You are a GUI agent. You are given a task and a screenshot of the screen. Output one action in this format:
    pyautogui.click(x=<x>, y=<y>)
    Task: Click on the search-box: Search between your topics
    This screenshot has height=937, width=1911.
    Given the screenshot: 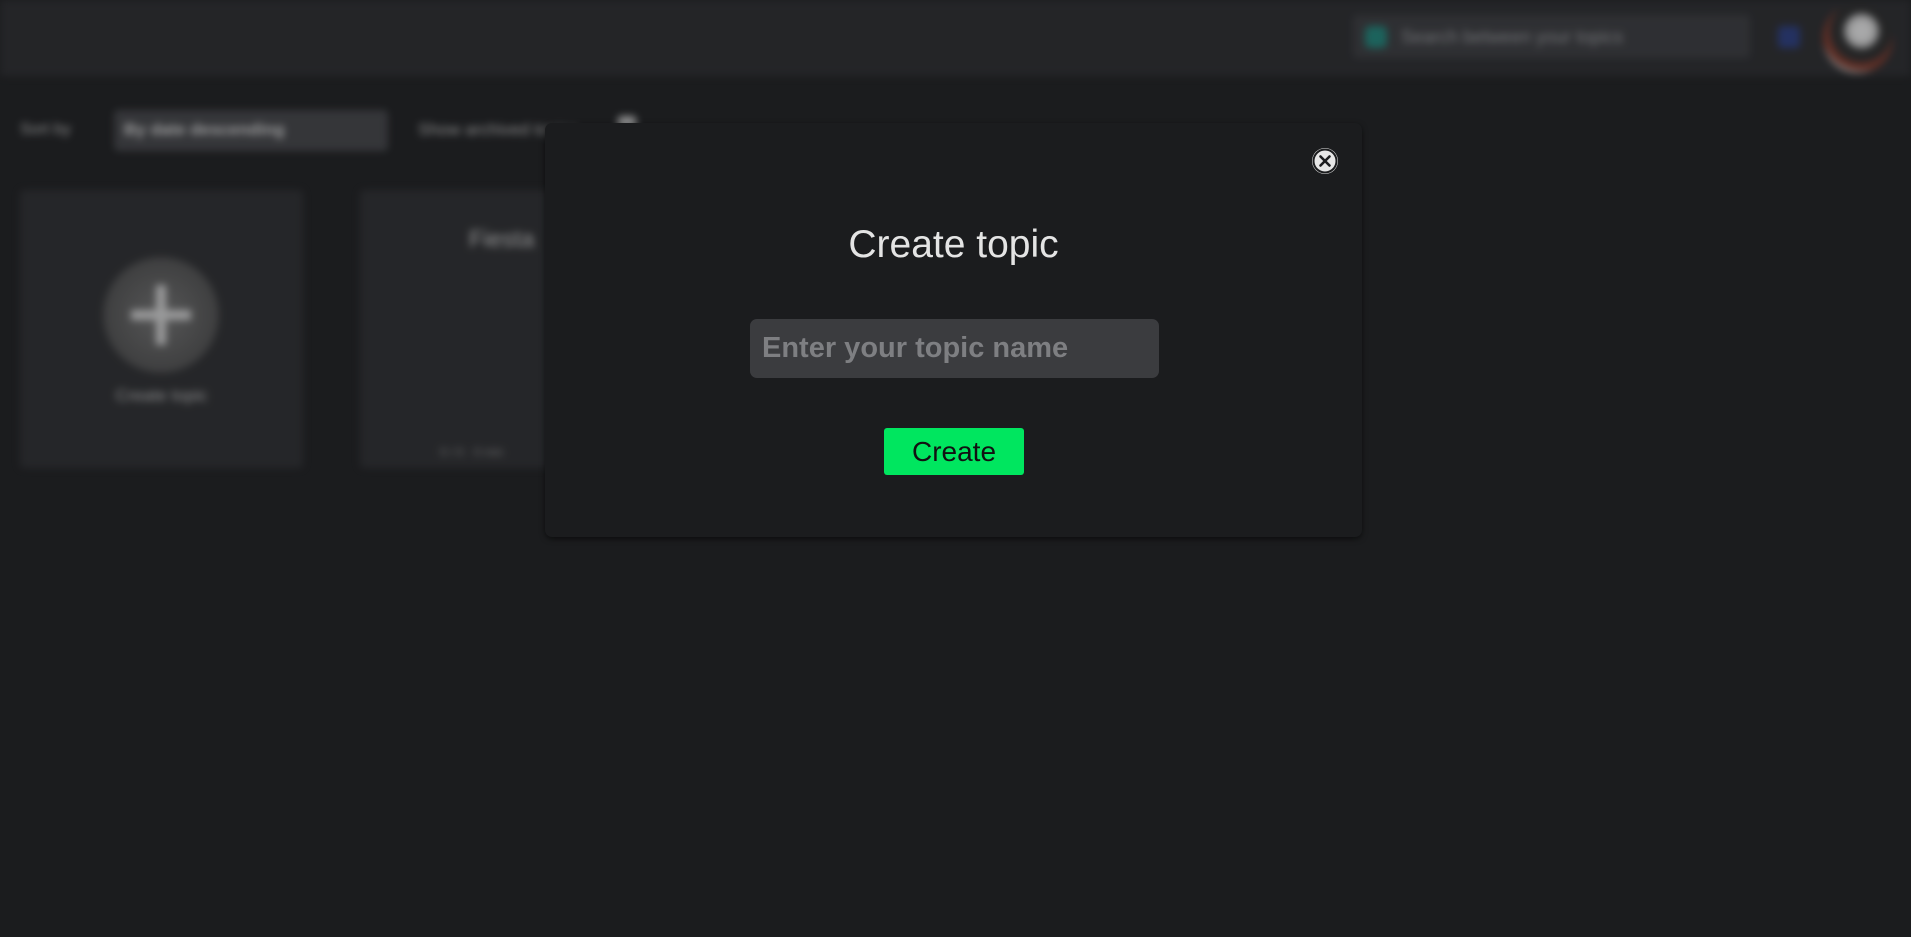 What is the action you would take?
    pyautogui.click(x=1551, y=36)
    